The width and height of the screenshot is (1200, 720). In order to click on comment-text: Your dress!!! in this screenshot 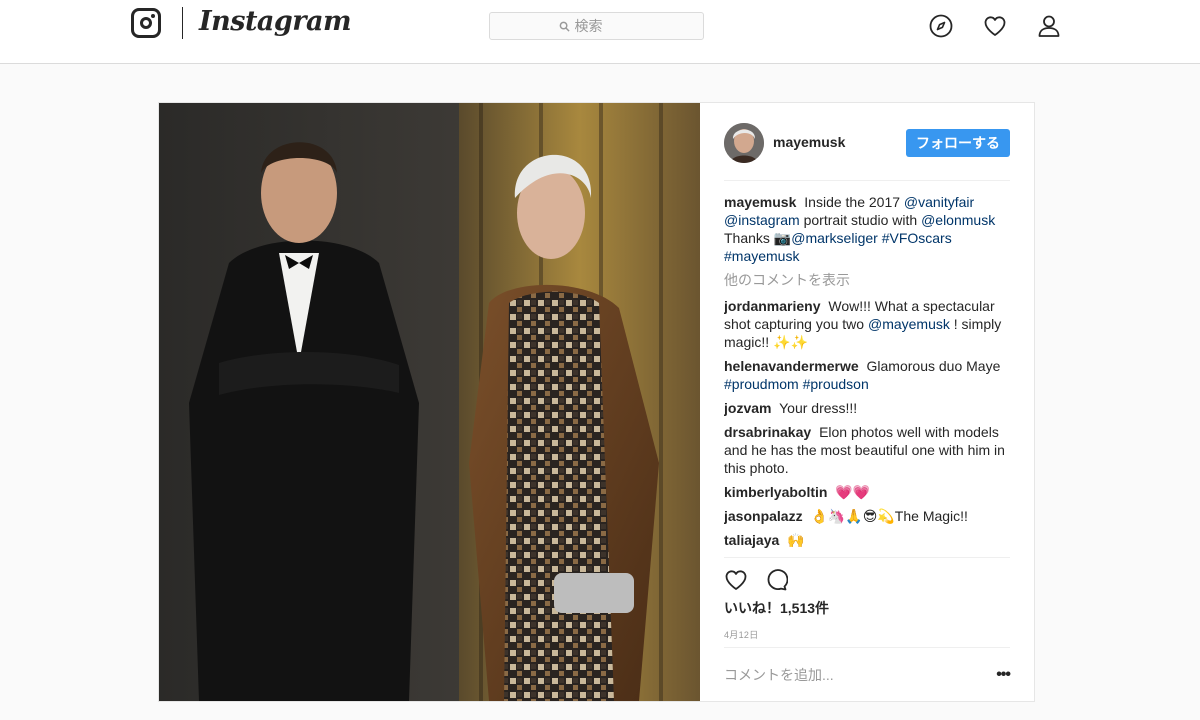, I will do `click(818, 408)`.